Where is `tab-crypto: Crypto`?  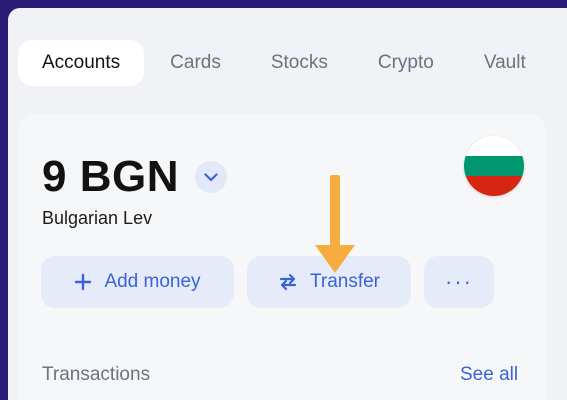 tab-crypto: Crypto is located at coordinates (406, 63).